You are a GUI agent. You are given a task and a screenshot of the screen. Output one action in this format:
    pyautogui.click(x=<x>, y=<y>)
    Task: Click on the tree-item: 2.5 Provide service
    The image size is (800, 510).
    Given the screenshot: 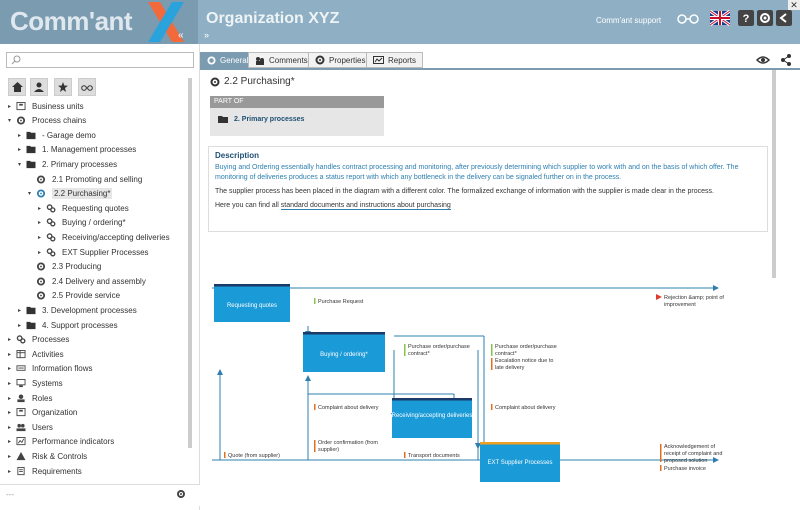 What is the action you would take?
    pyautogui.click(x=74, y=296)
    